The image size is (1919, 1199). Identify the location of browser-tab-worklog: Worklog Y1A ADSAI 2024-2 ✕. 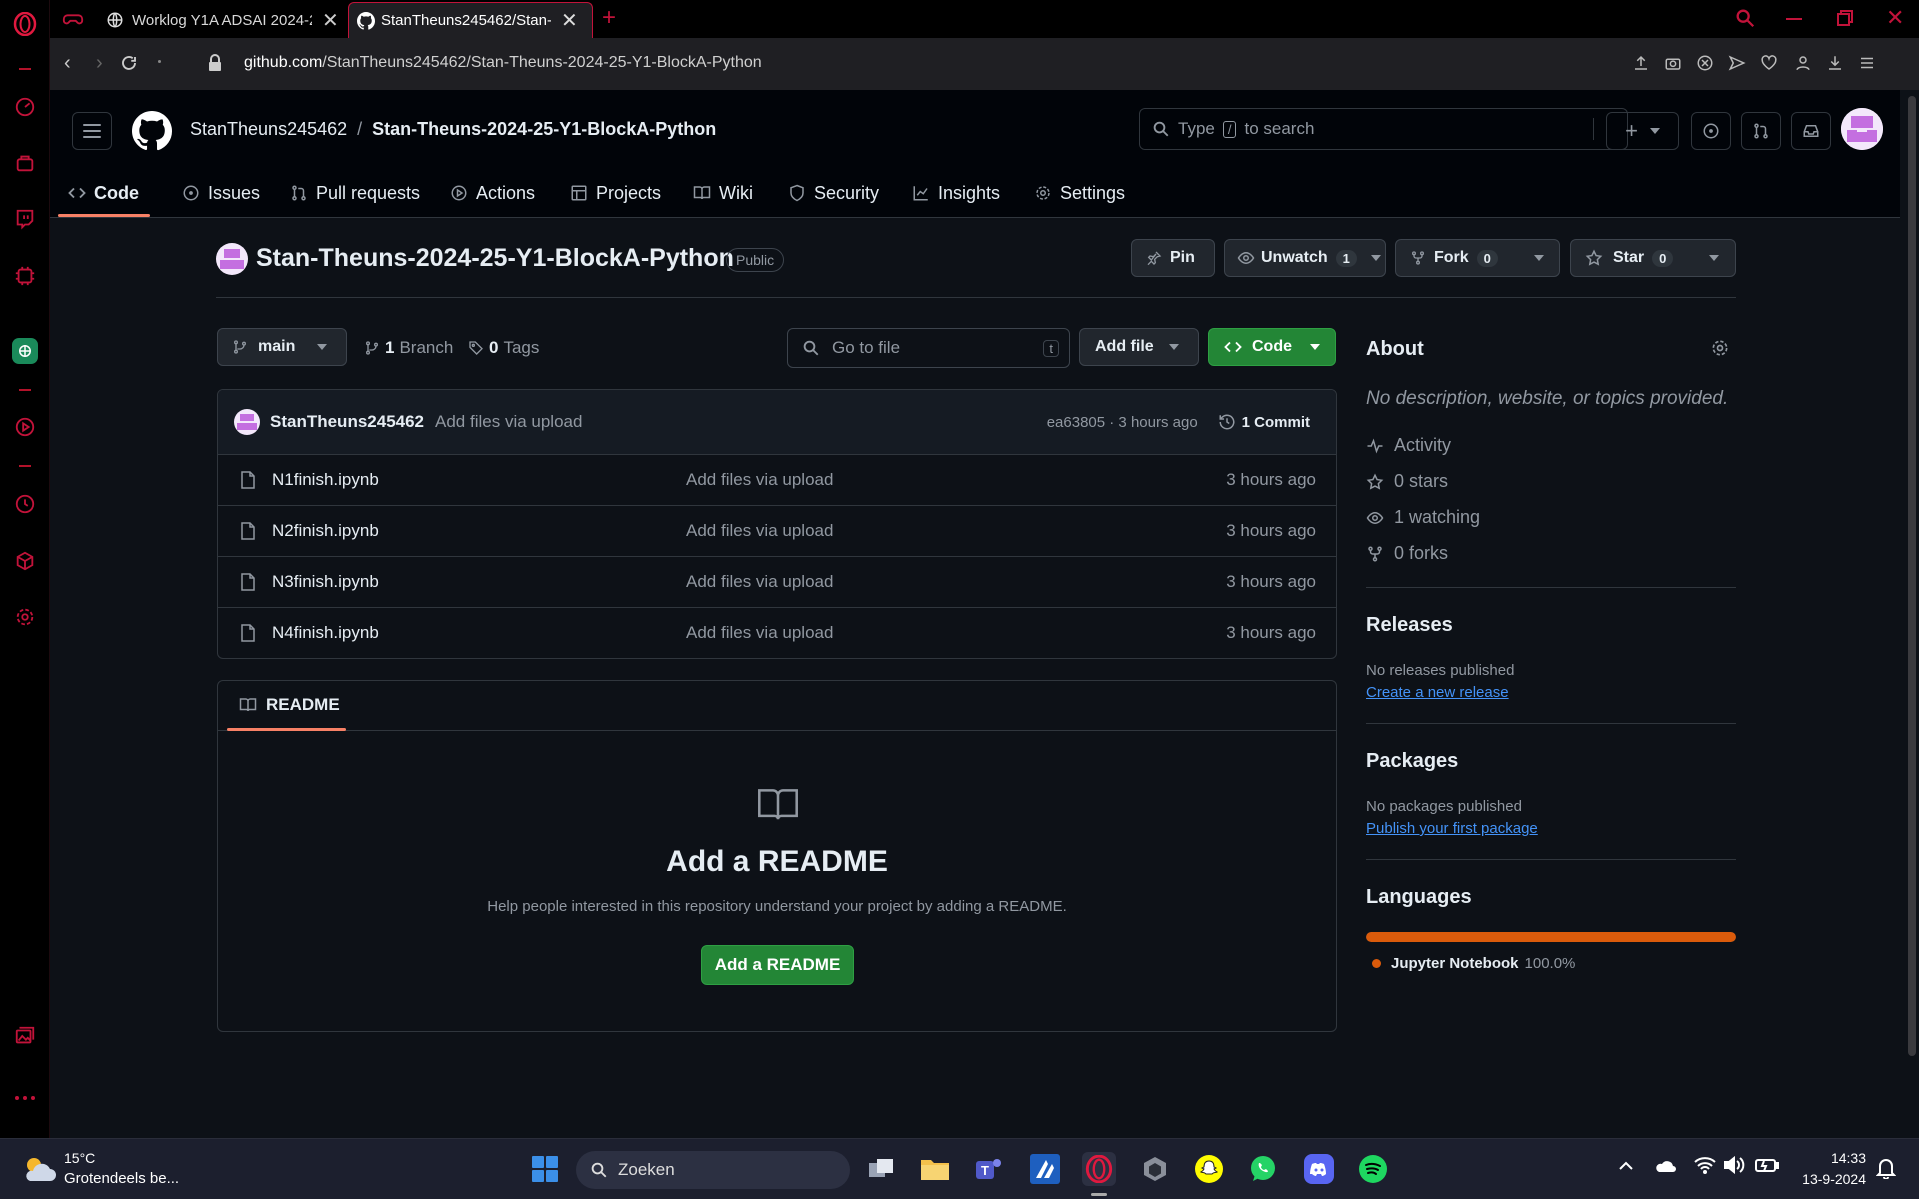
(243, 20).